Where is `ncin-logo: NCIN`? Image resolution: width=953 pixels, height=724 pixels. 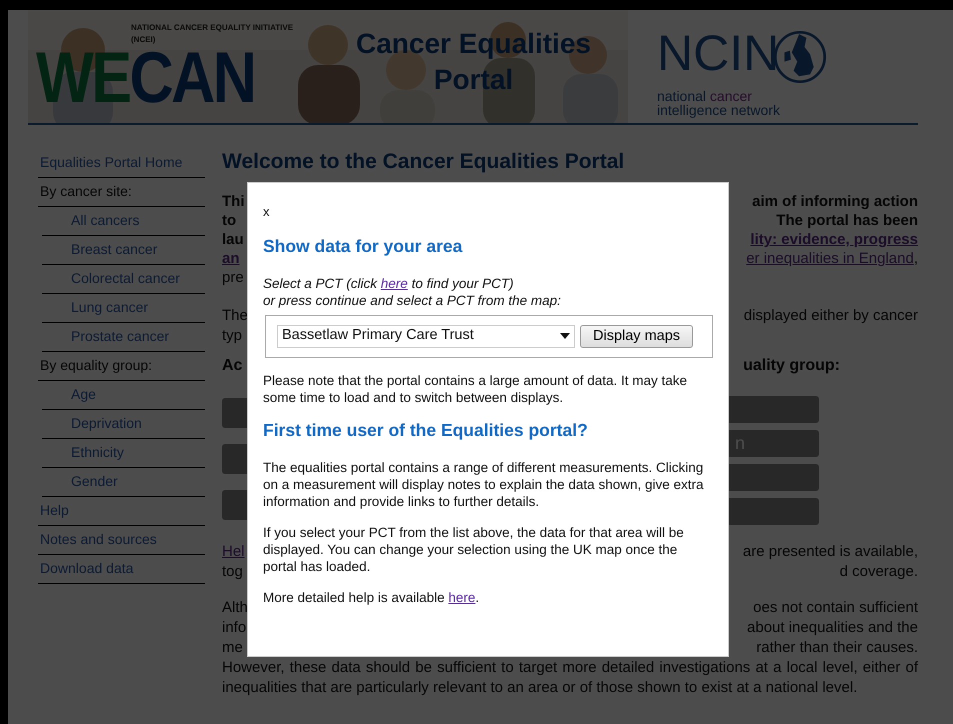 ncin-logo: NCIN is located at coordinates (718, 53).